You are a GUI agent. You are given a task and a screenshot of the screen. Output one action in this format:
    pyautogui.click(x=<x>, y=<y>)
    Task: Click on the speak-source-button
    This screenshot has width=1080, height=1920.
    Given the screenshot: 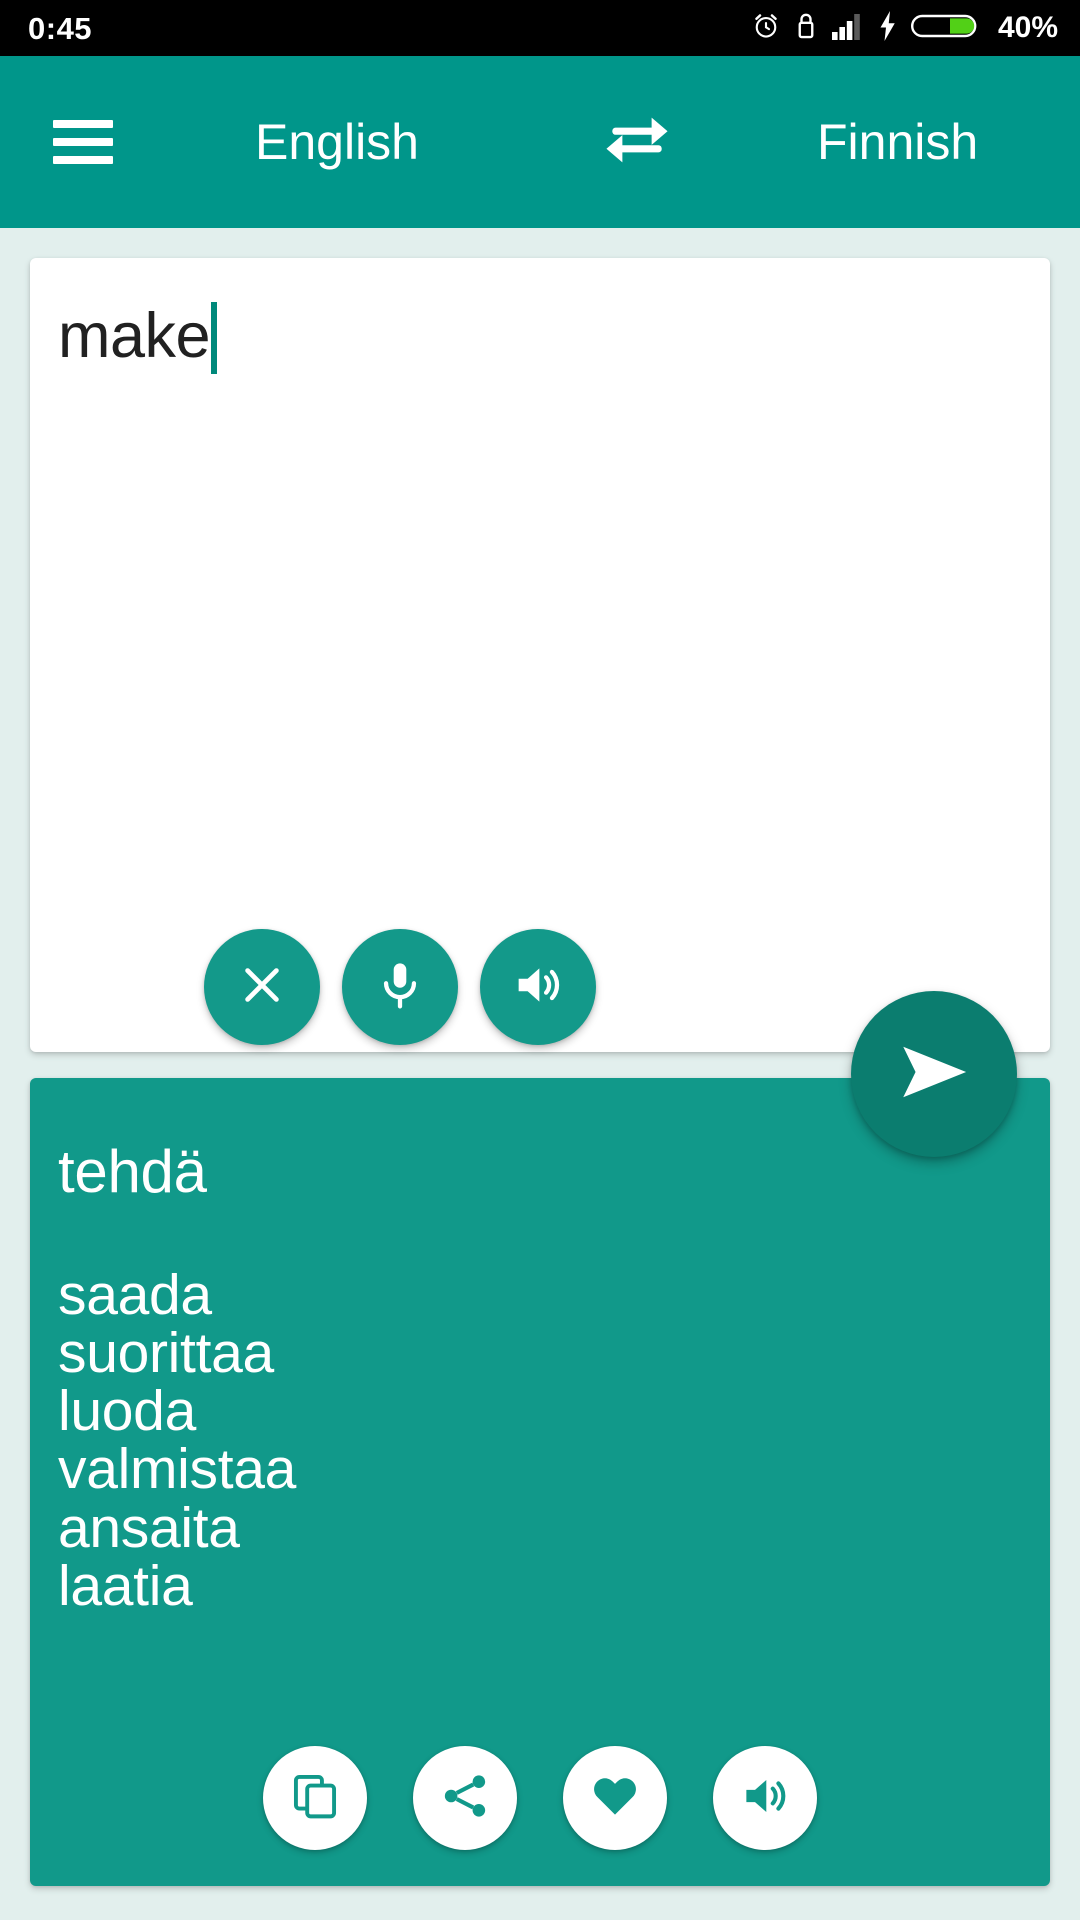 What is the action you would take?
    pyautogui.click(x=538, y=987)
    